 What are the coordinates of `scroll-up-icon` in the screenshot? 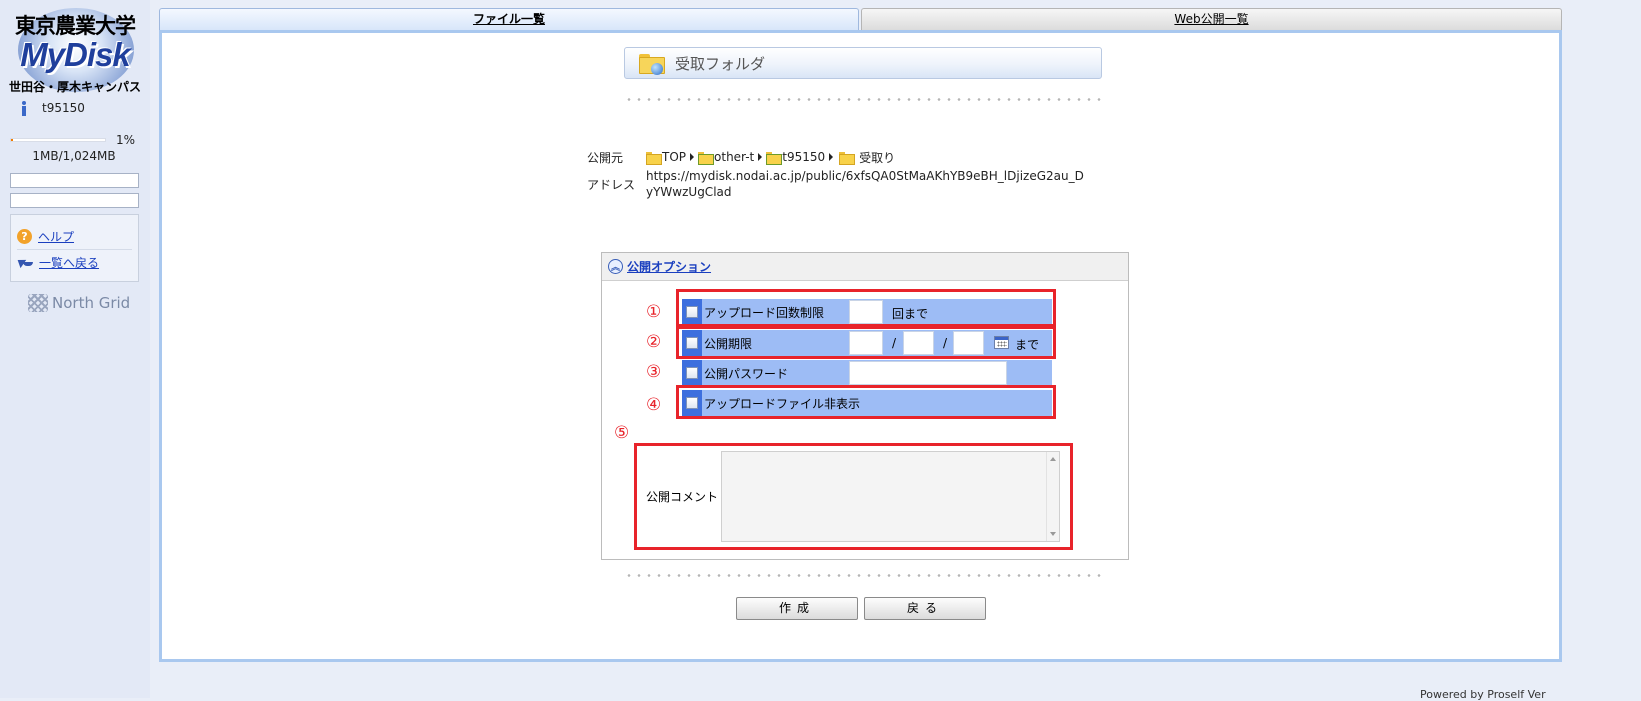 It's located at (1053, 459).